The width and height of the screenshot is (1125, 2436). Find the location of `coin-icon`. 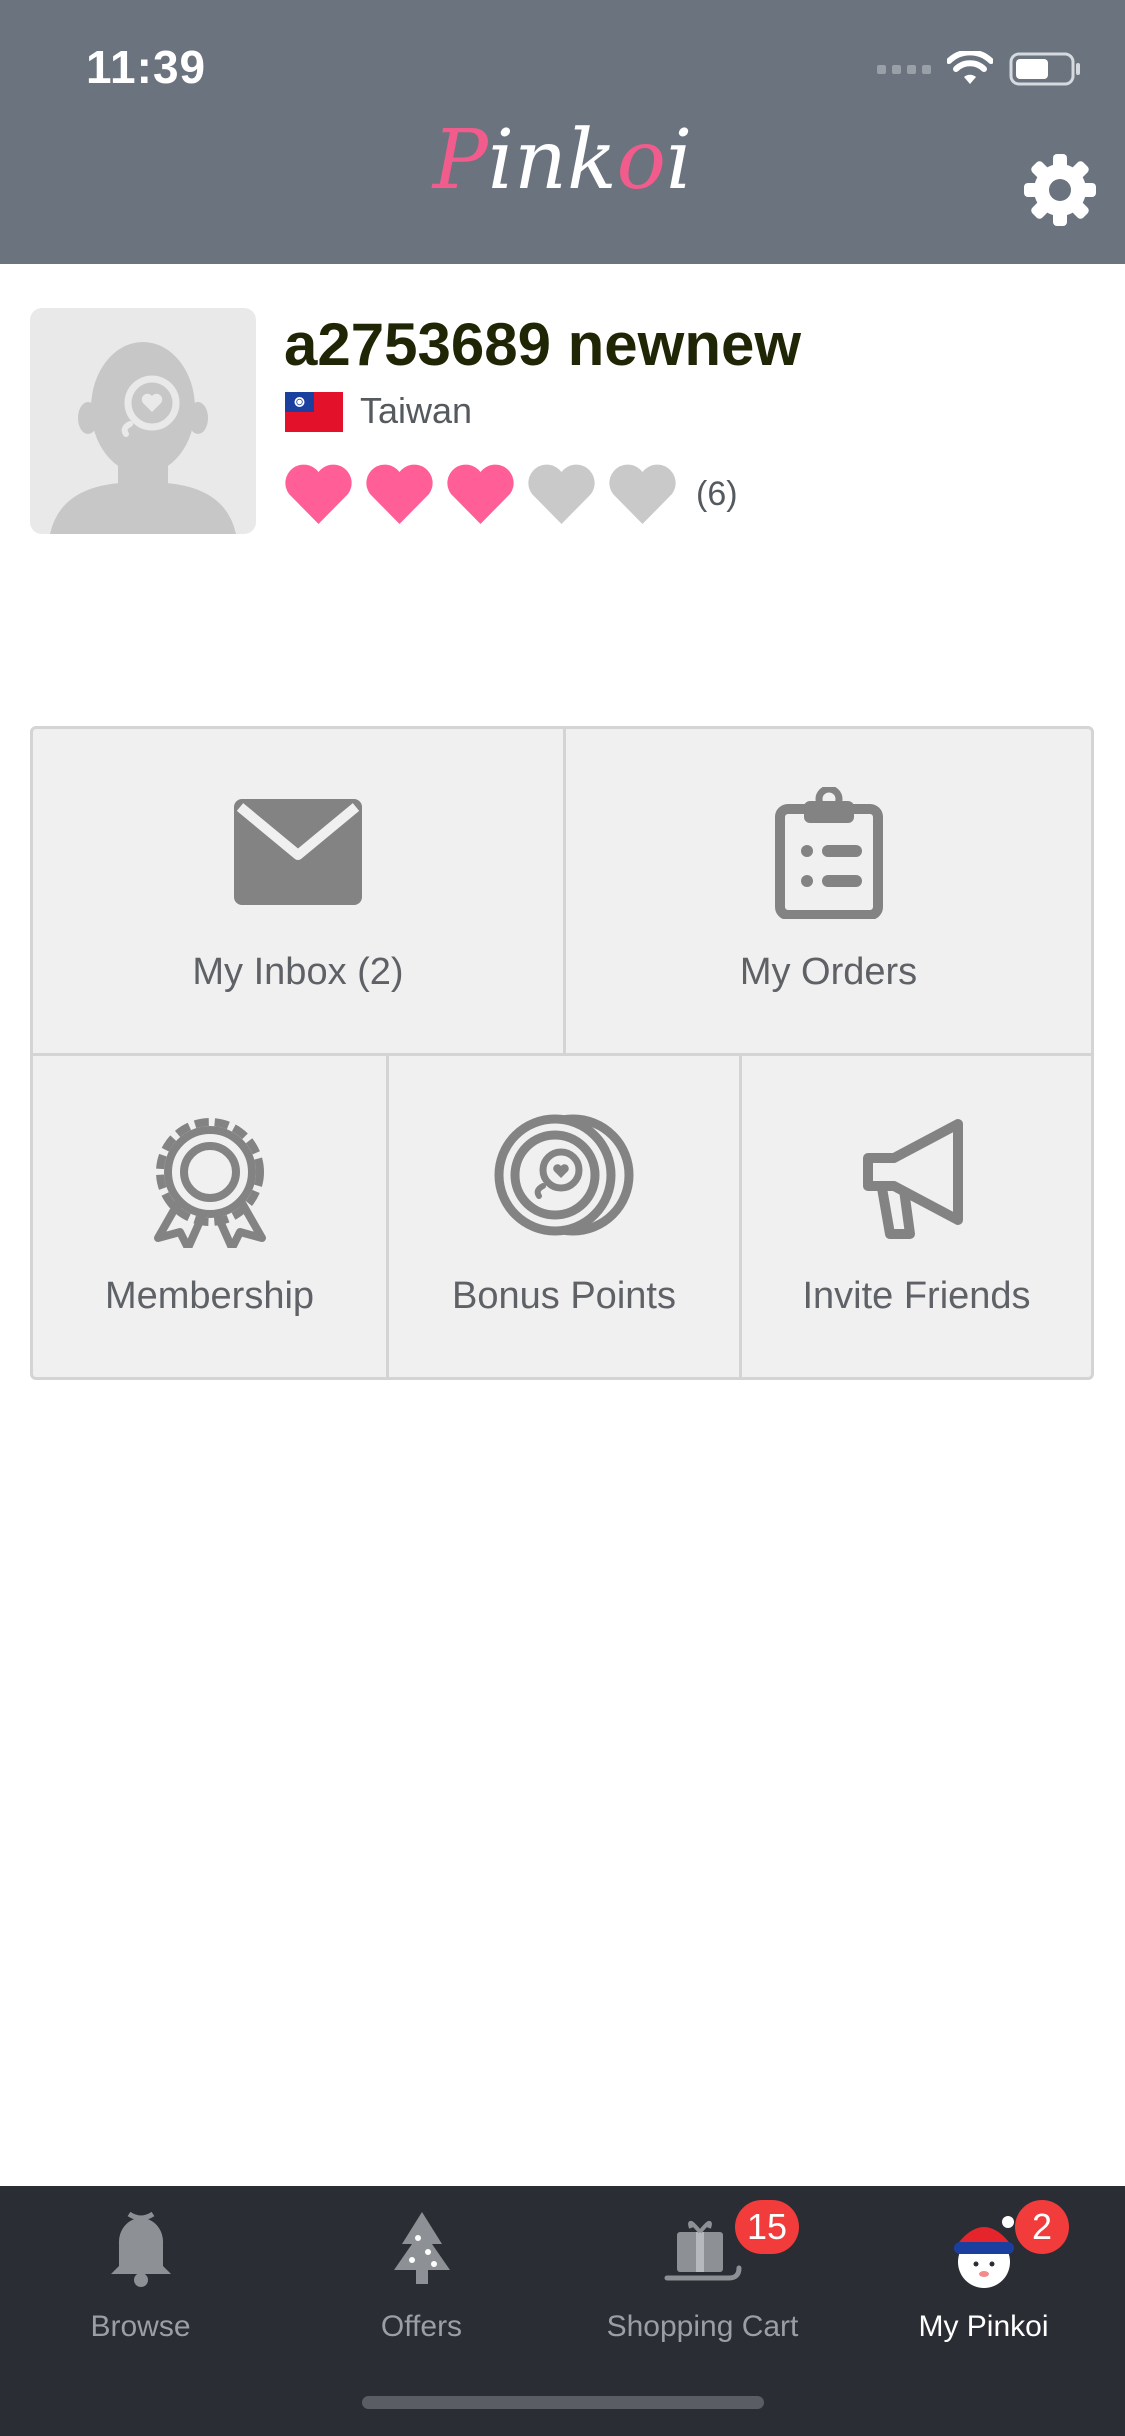

coin-icon is located at coordinates (564, 1175).